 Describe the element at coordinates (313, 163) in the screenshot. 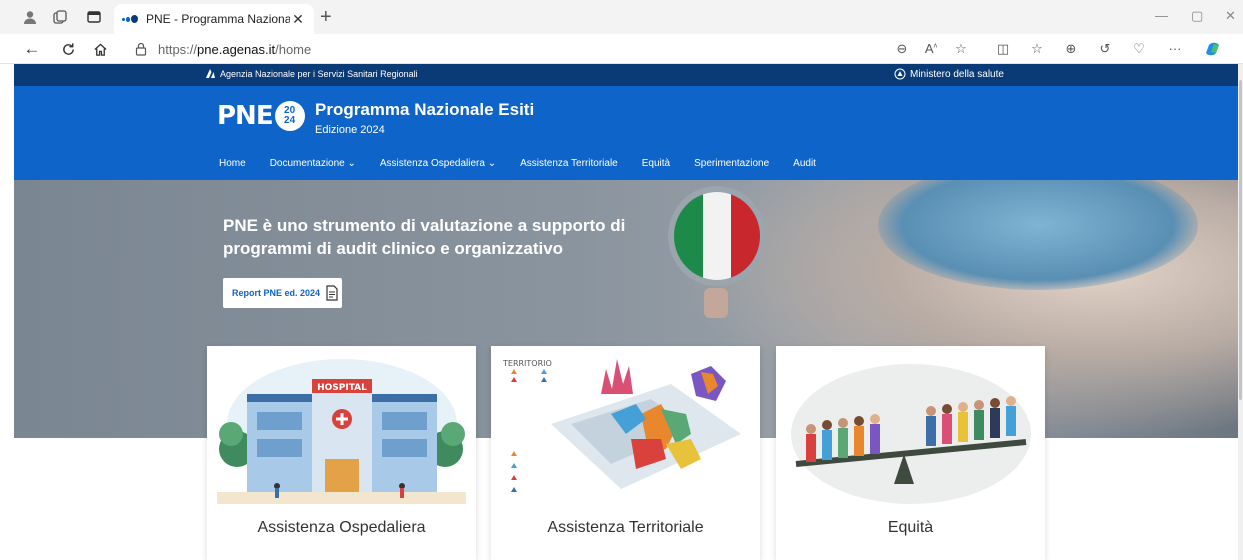

I see `menu-item-documentazione: Documentazione ⌄` at that location.